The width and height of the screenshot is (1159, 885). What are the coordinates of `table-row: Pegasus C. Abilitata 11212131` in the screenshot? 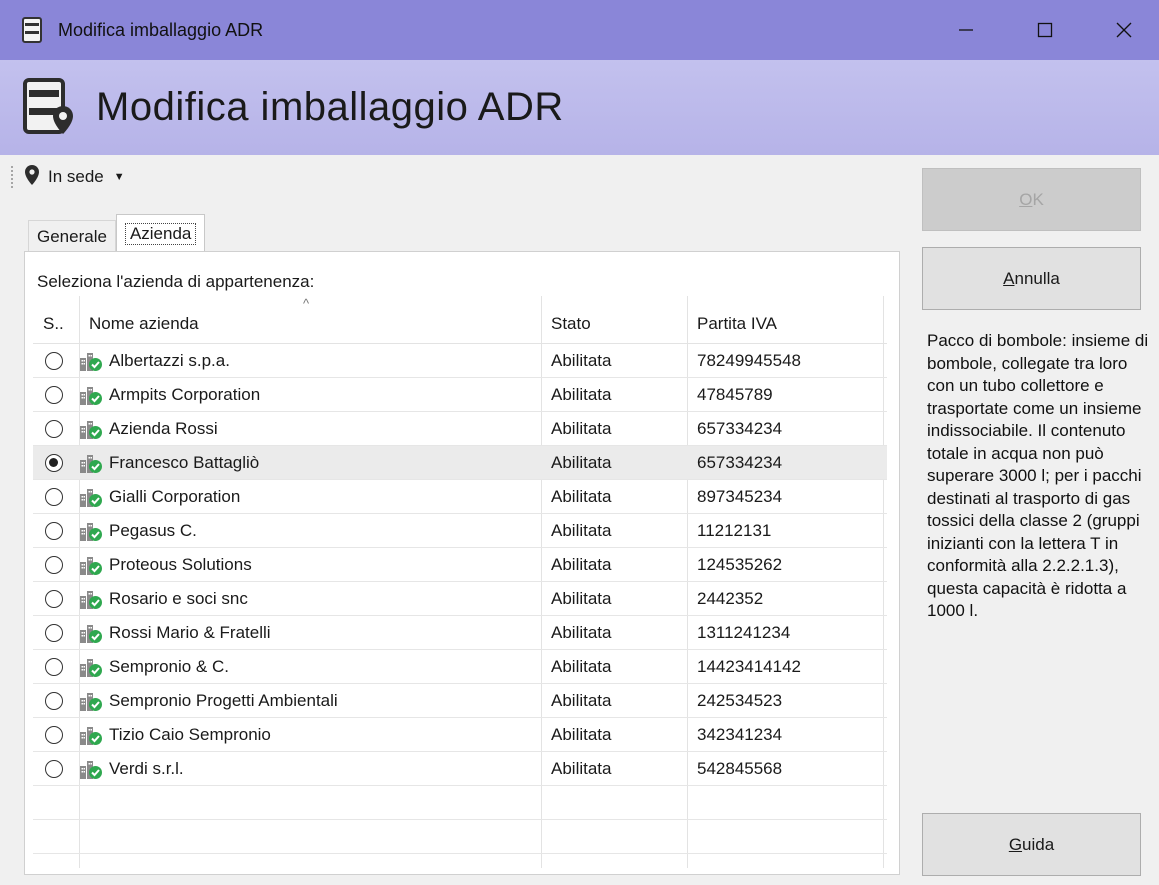 It's located at (460, 531).